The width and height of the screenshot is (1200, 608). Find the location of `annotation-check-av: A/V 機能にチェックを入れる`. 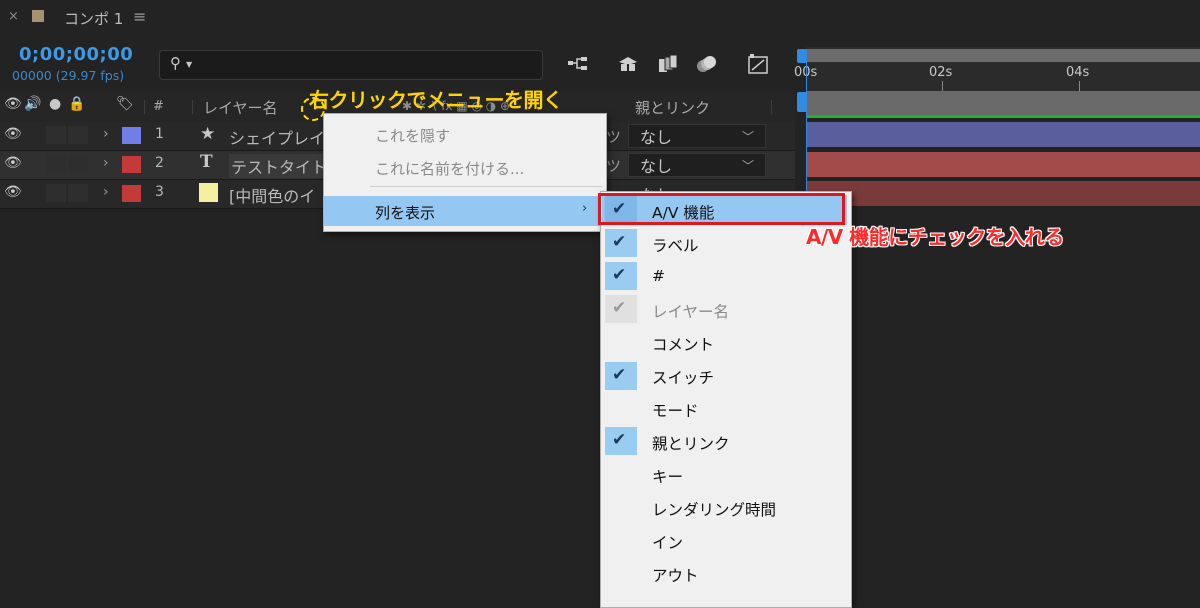

annotation-check-av: A/V 機能にチェックを入れる is located at coordinates (935, 237).